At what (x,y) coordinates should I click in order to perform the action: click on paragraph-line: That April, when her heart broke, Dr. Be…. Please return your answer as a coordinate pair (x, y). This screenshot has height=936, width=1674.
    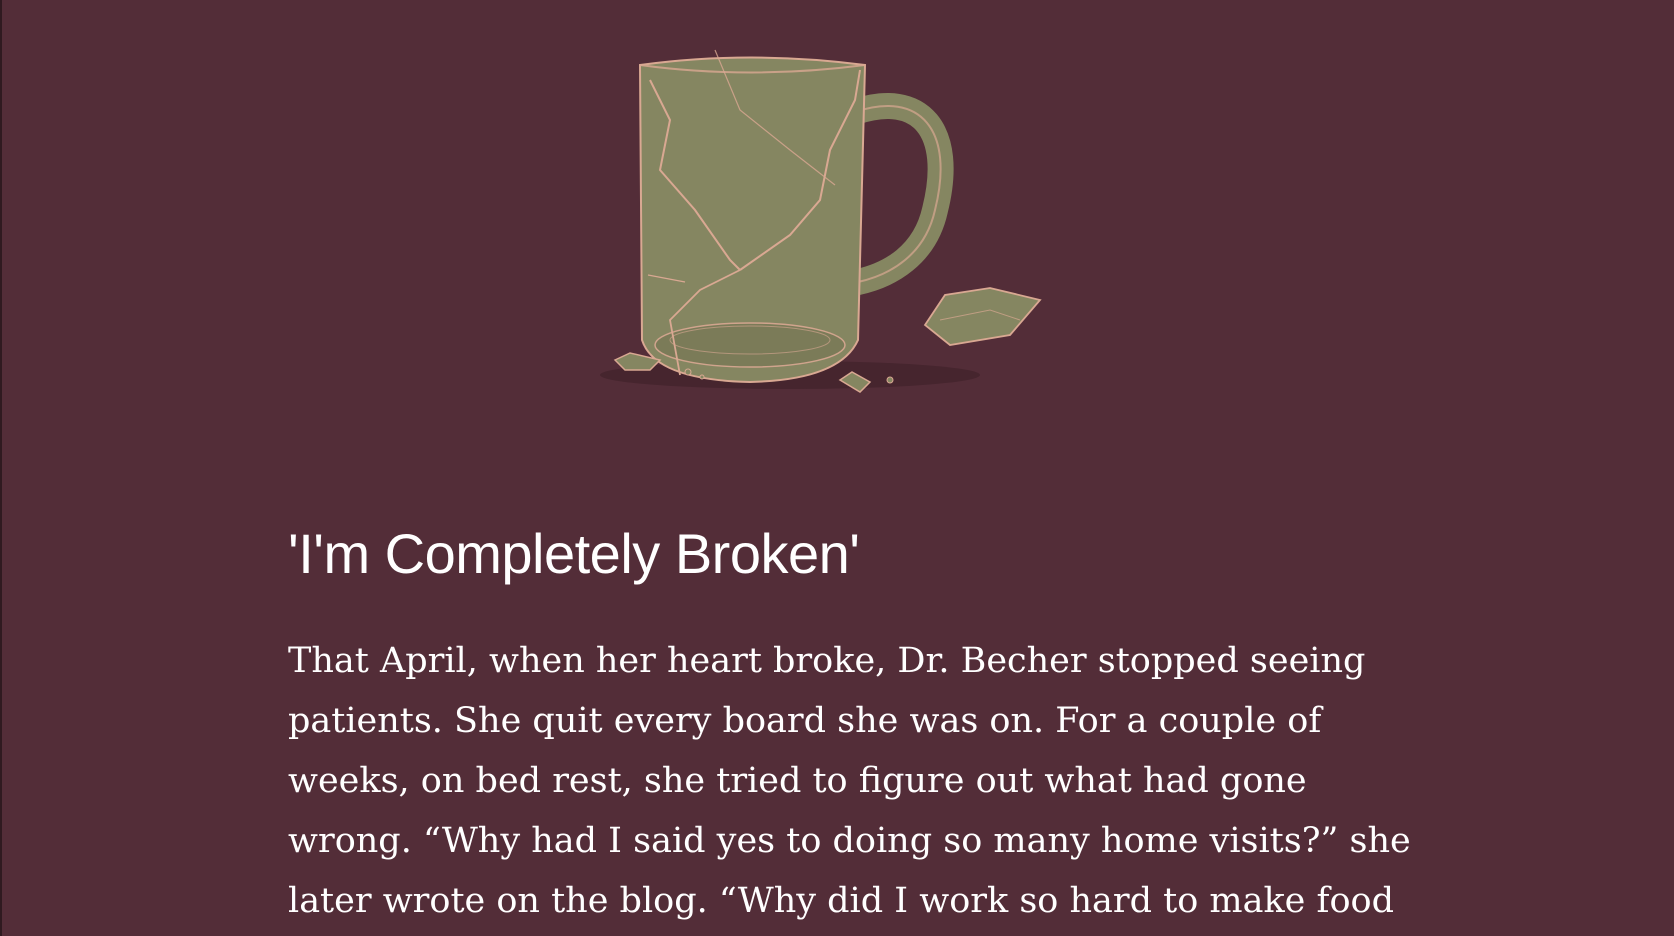
    Looking at the image, I should click on (827, 661).